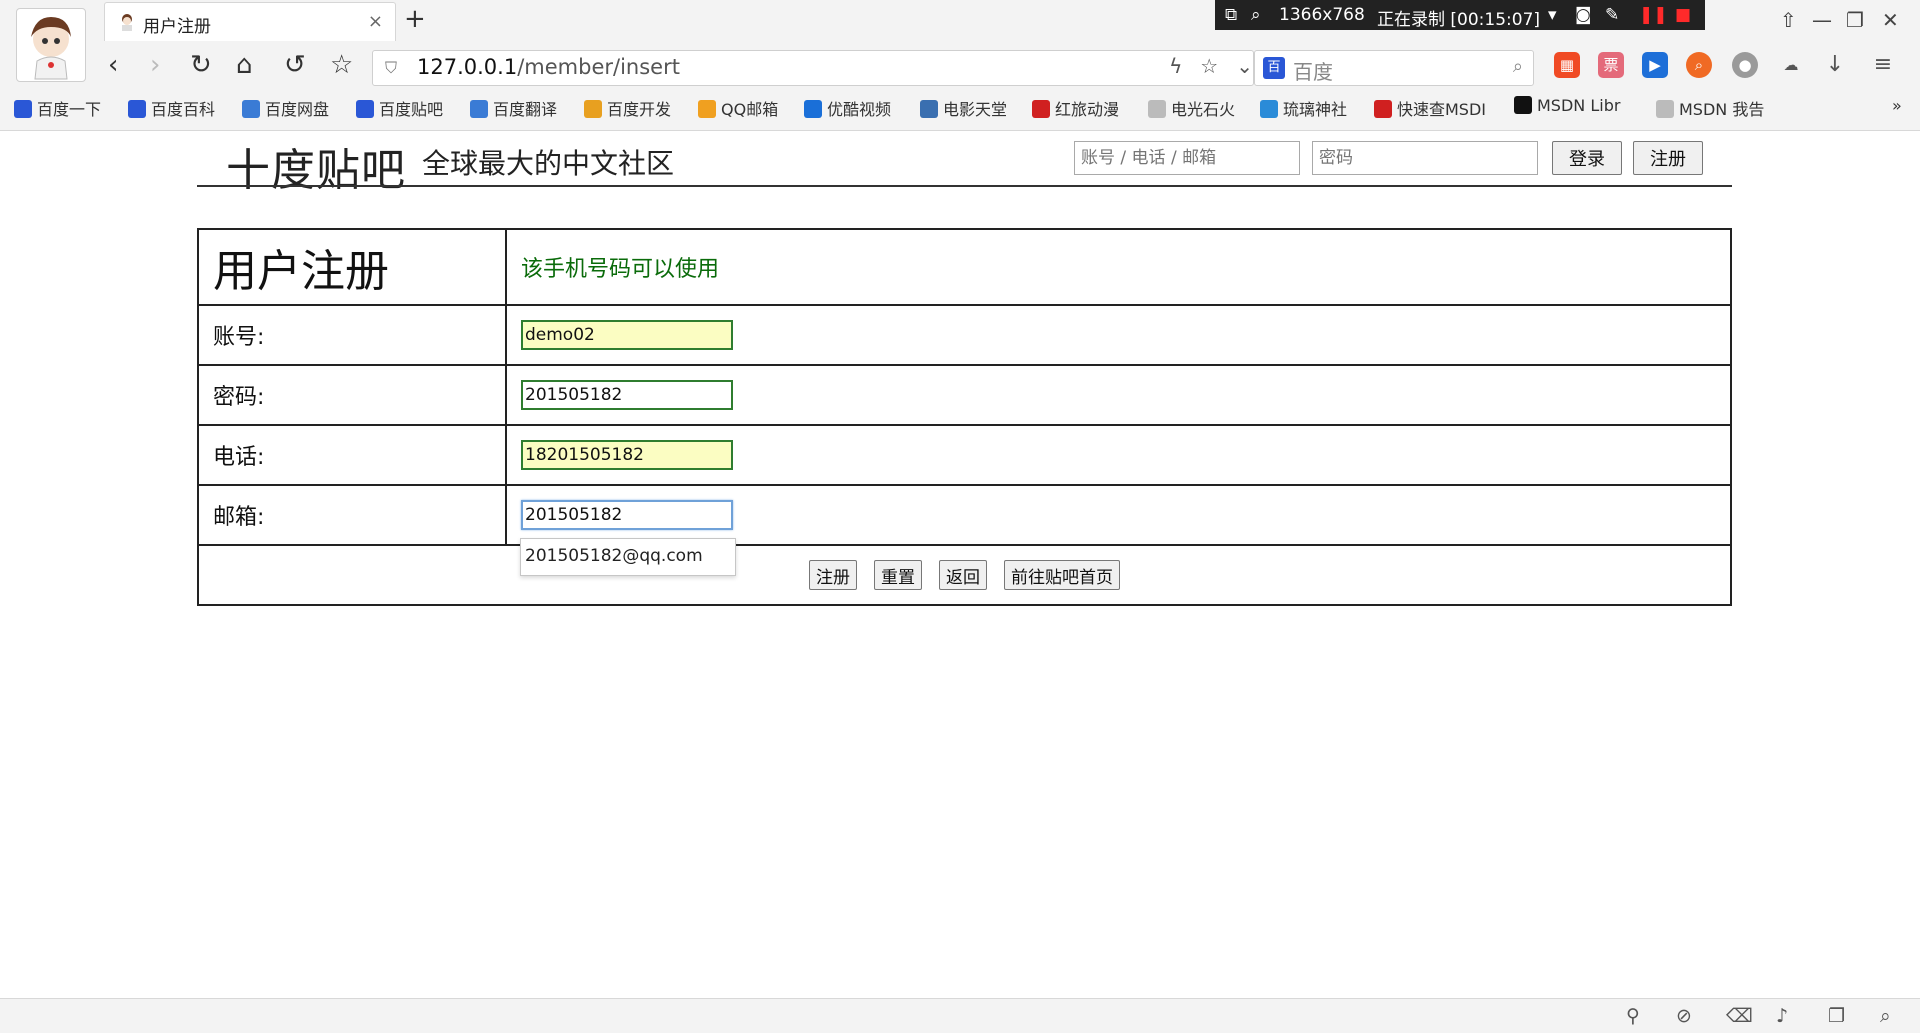 Image resolution: width=1920 pixels, height=1033 pixels. What do you see at coordinates (620, 269) in the screenshot?
I see `validation-message: 该手机号码可以使用` at bounding box center [620, 269].